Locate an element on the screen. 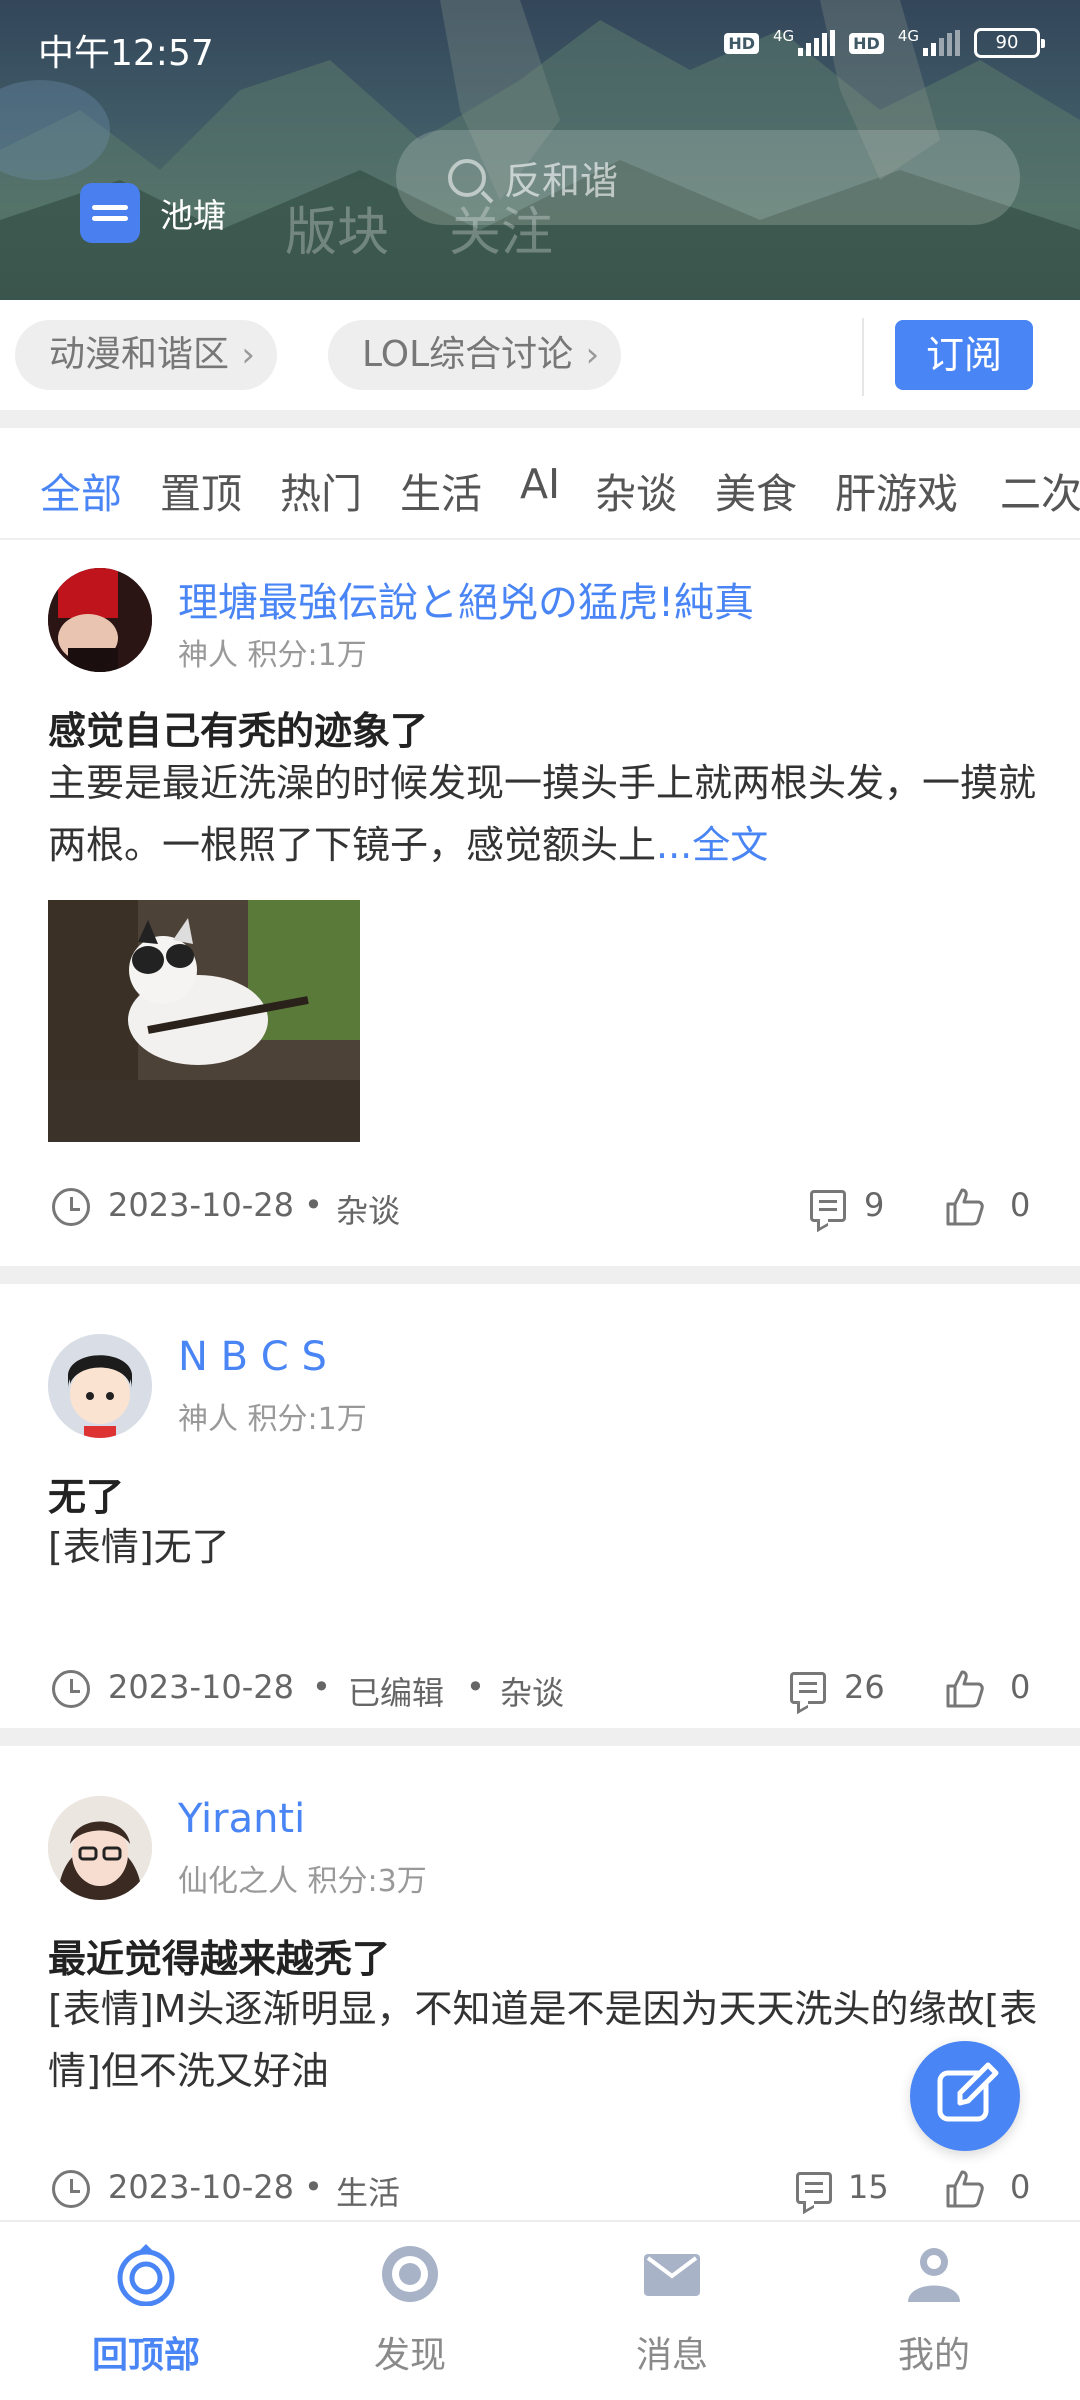 This screenshot has width=1080, height=2400. divider is located at coordinates (863, 357).